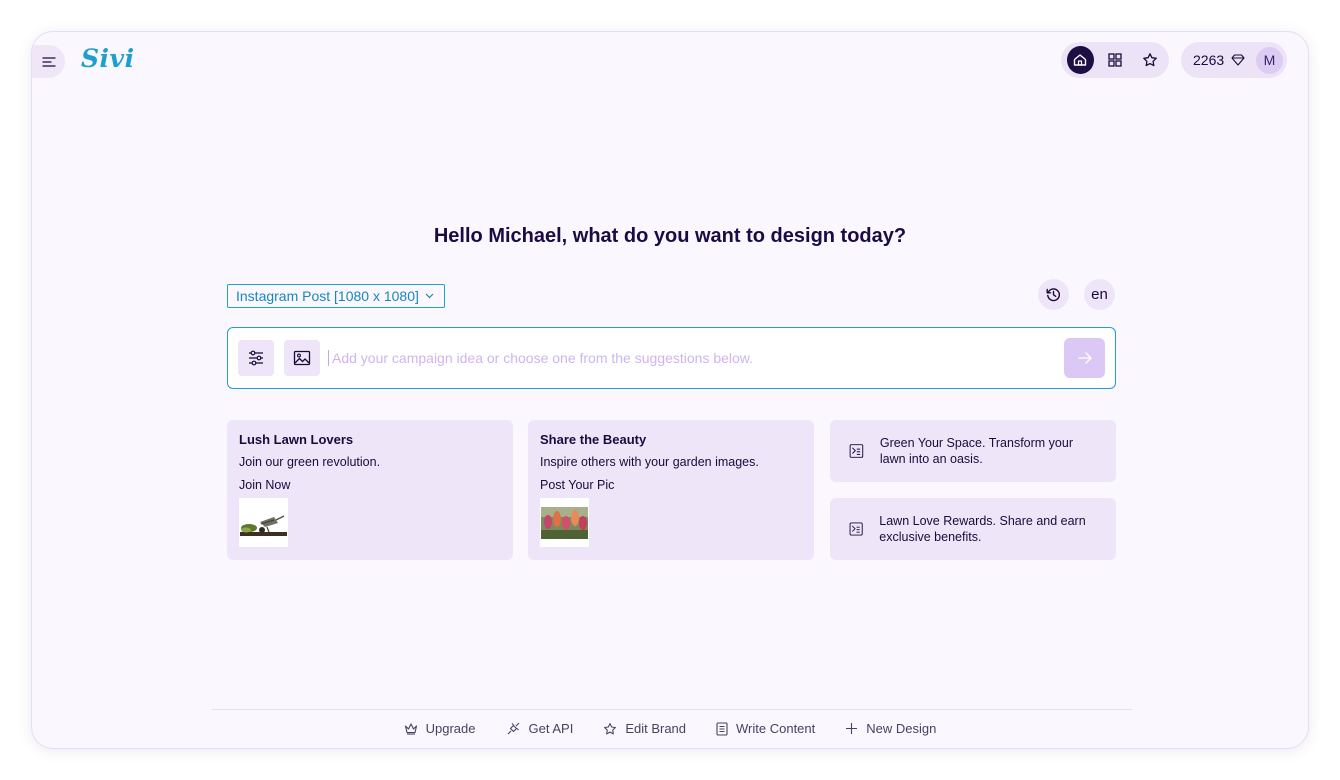 This screenshot has width=1340, height=780. I want to click on edit-brand-link: Edit Brand, so click(644, 728).